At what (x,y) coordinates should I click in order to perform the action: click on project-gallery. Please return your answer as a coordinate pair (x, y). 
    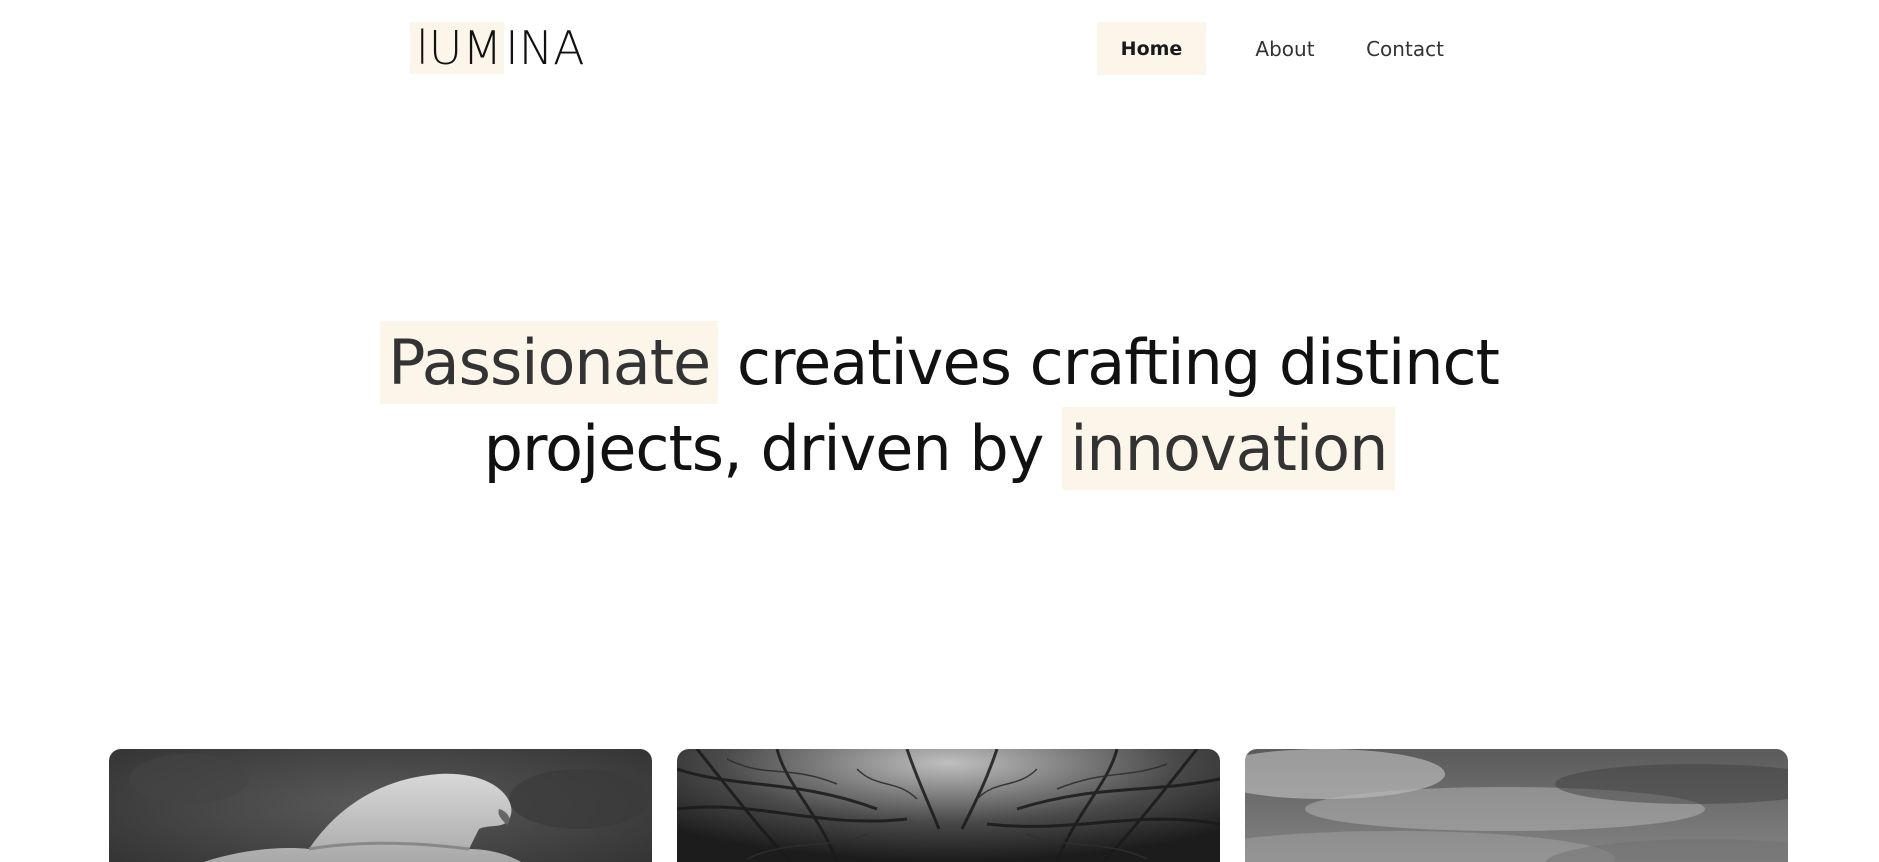
    Looking at the image, I should click on (948, 805).